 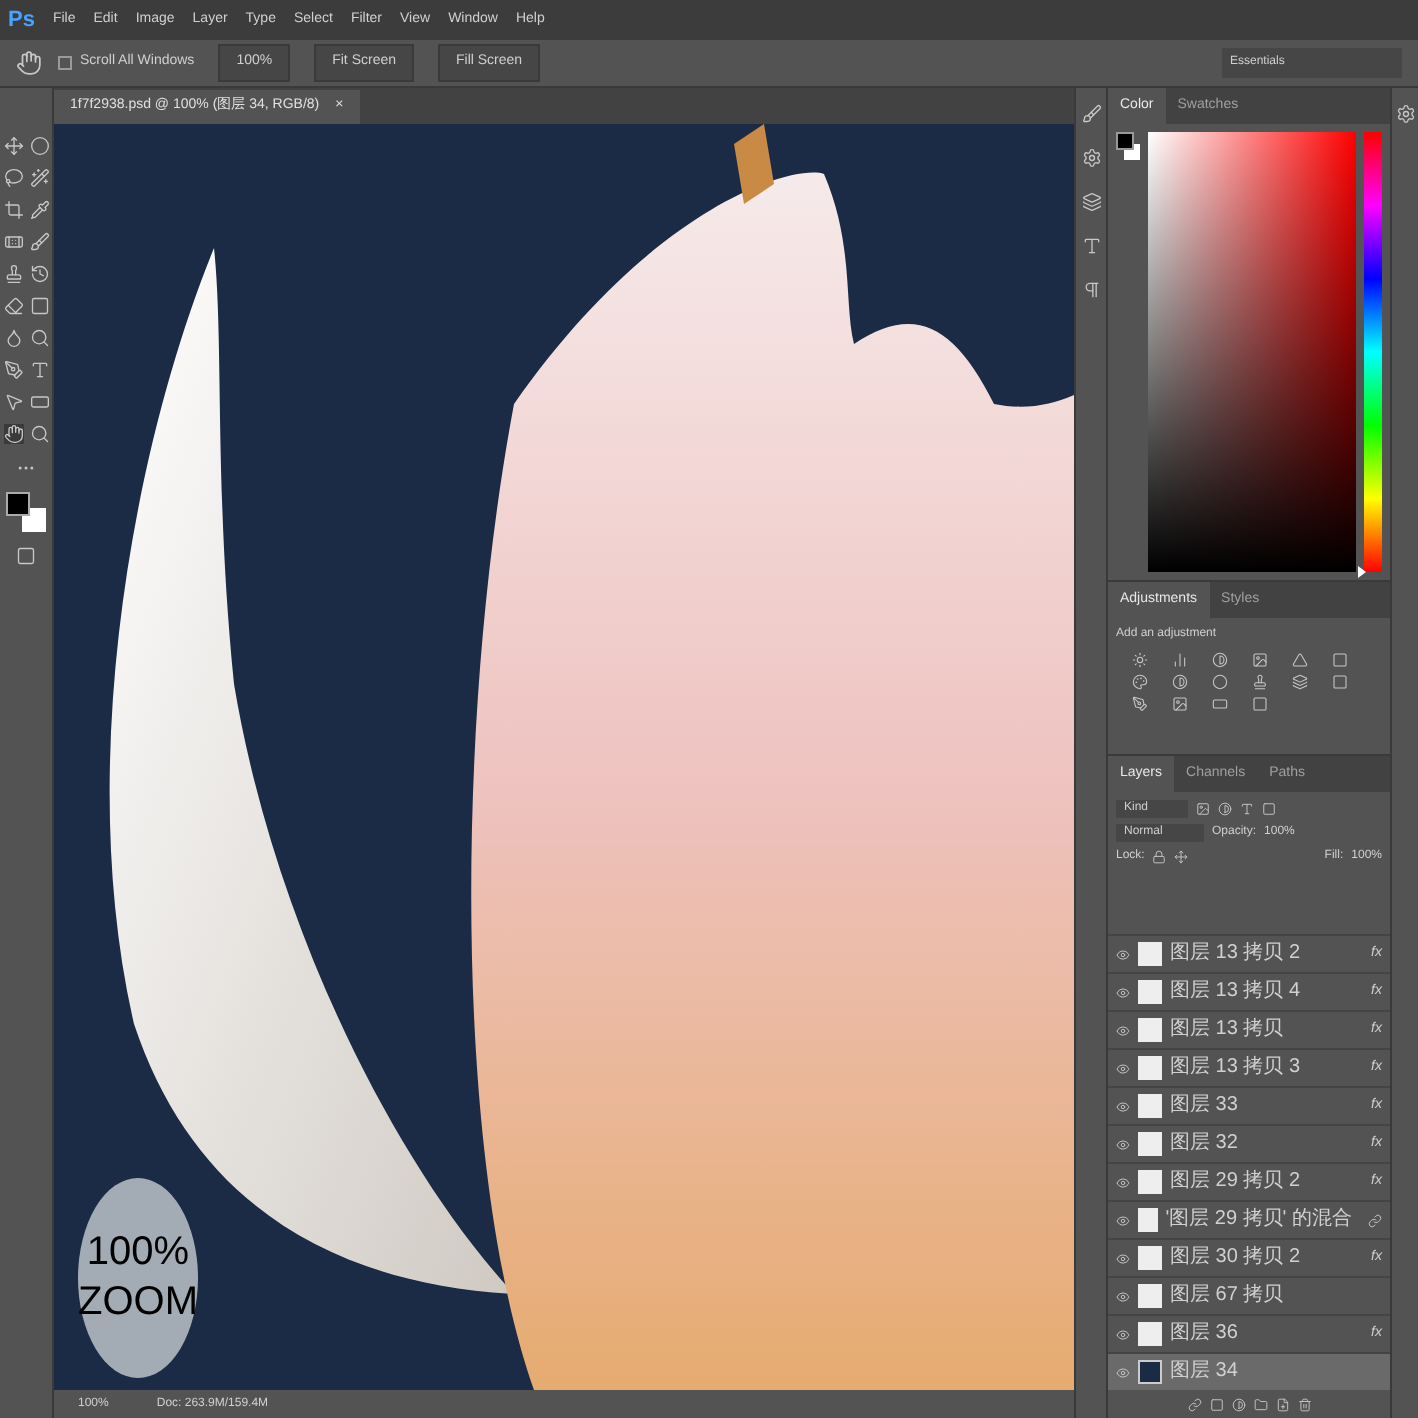 What do you see at coordinates (1304, 1404) in the screenshot?
I see `trash-icon` at bounding box center [1304, 1404].